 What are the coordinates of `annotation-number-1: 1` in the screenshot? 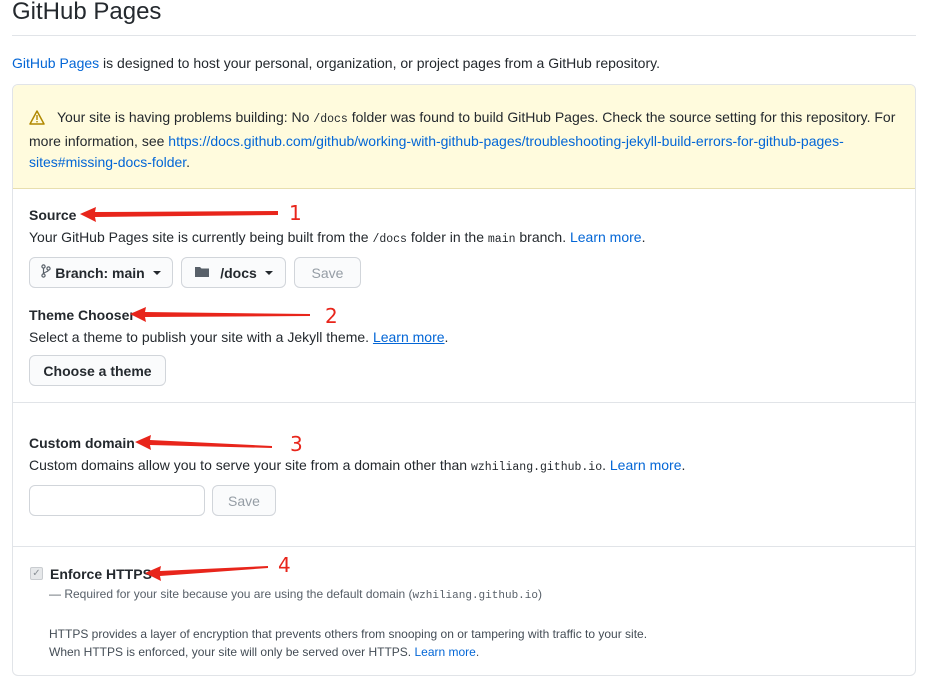 It's located at (295, 213).